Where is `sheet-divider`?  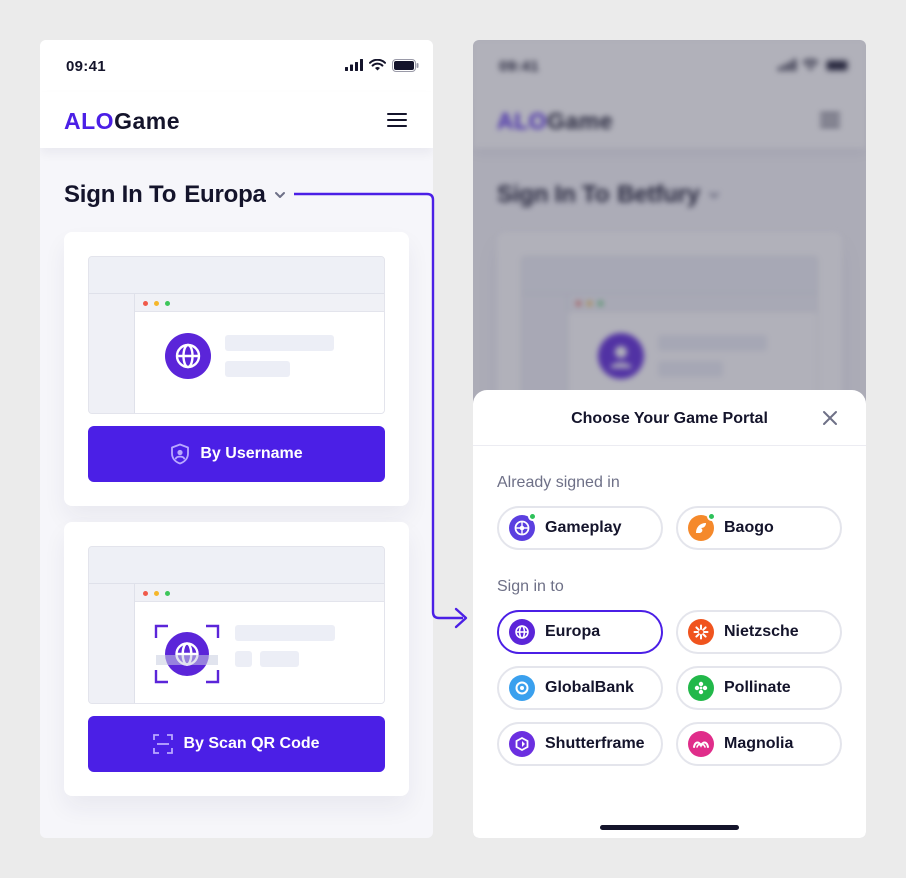
sheet-divider is located at coordinates (669, 445).